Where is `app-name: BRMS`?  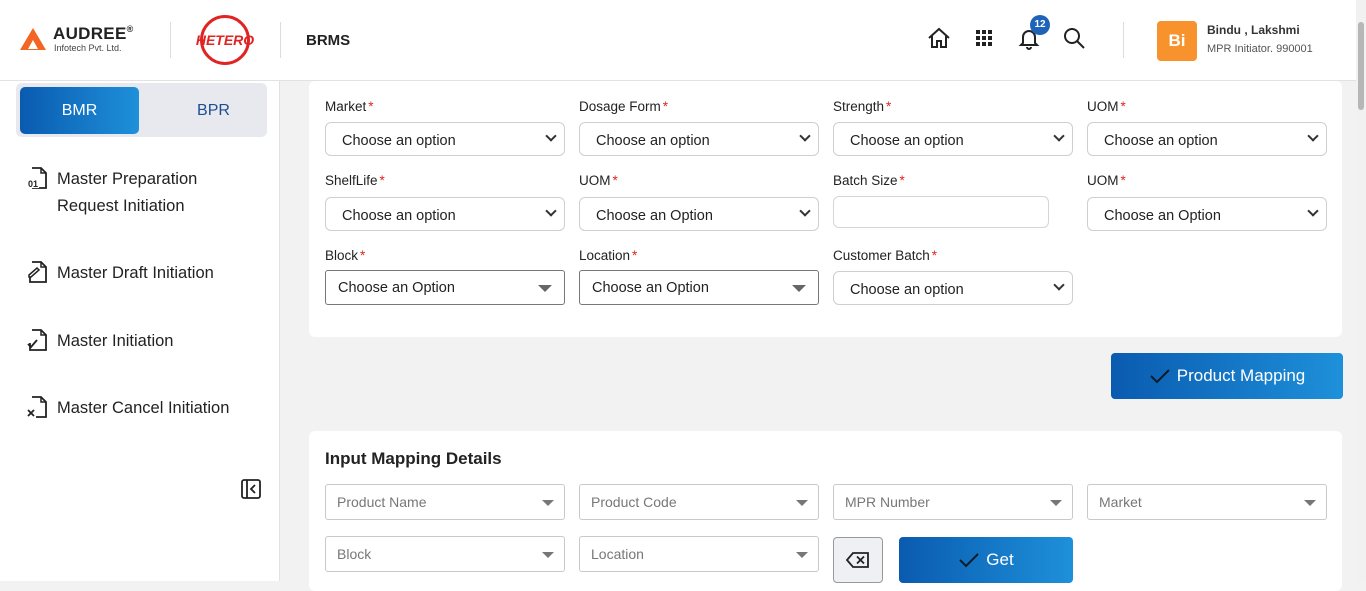 app-name: BRMS is located at coordinates (328, 40).